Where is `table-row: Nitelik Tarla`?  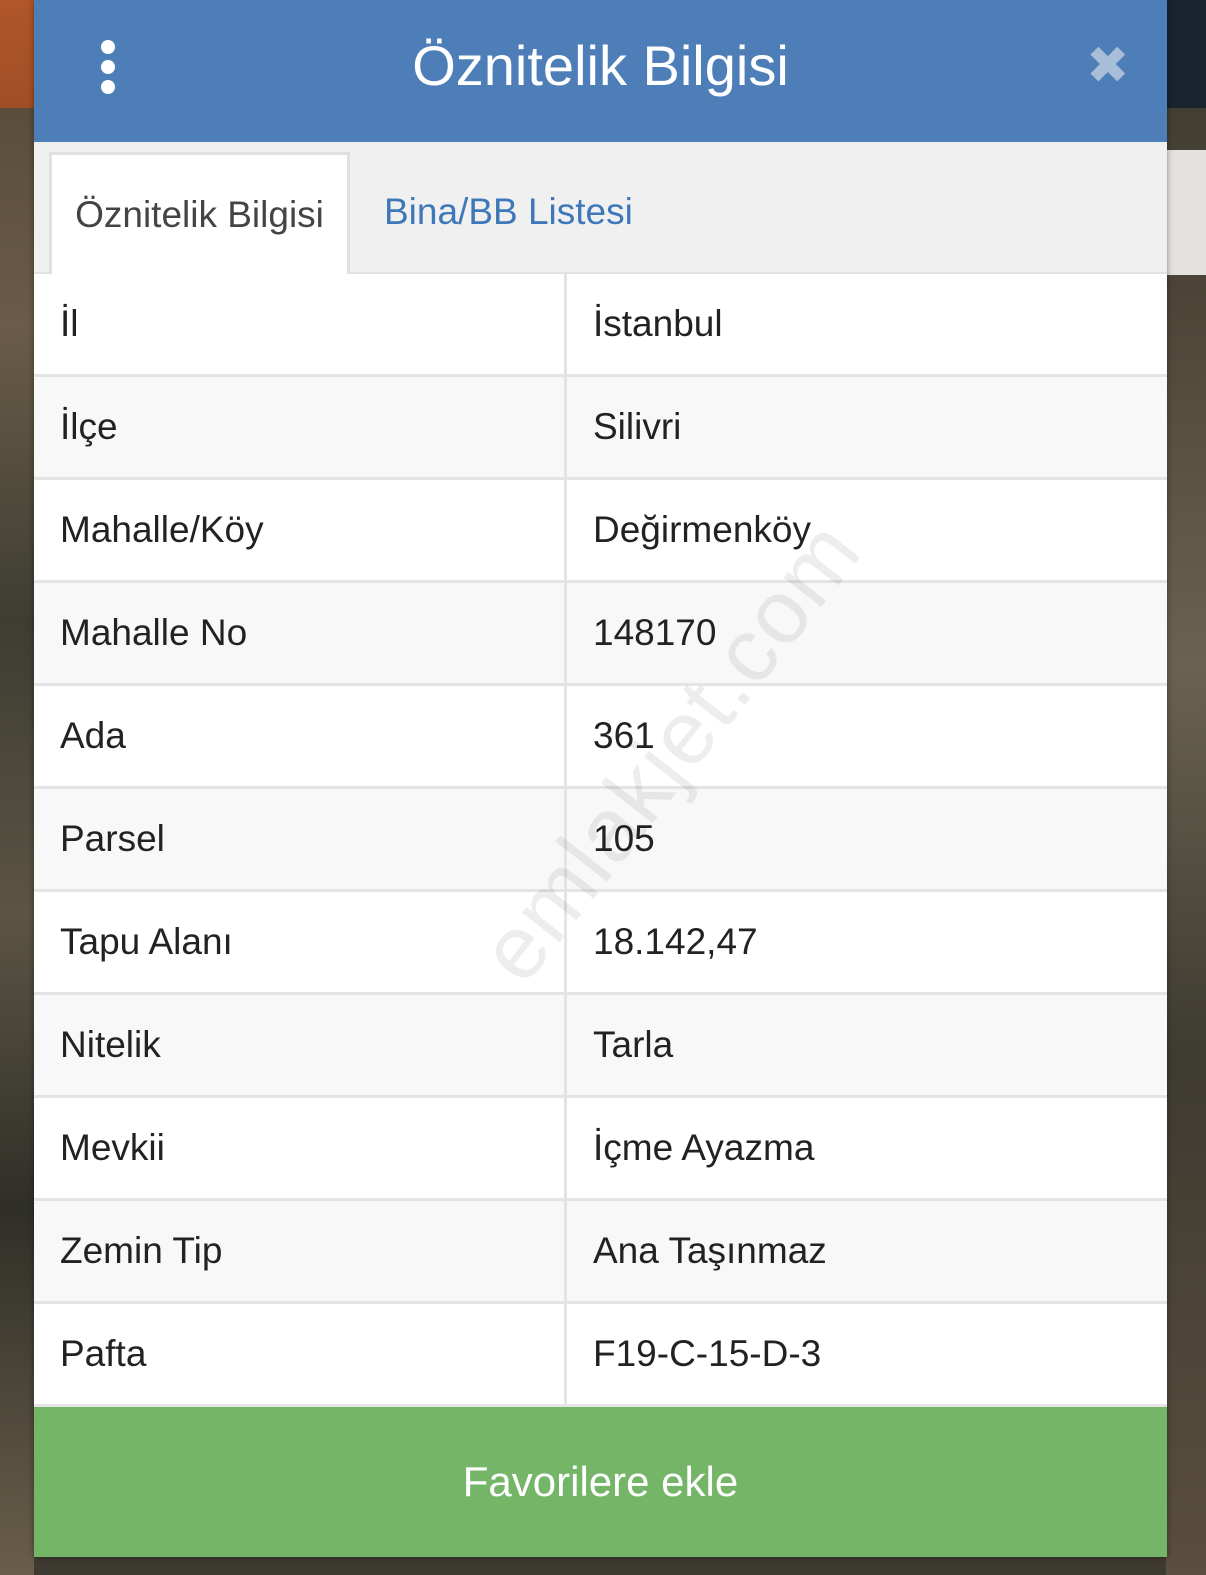
table-row: Nitelik Tarla is located at coordinates (600, 1046).